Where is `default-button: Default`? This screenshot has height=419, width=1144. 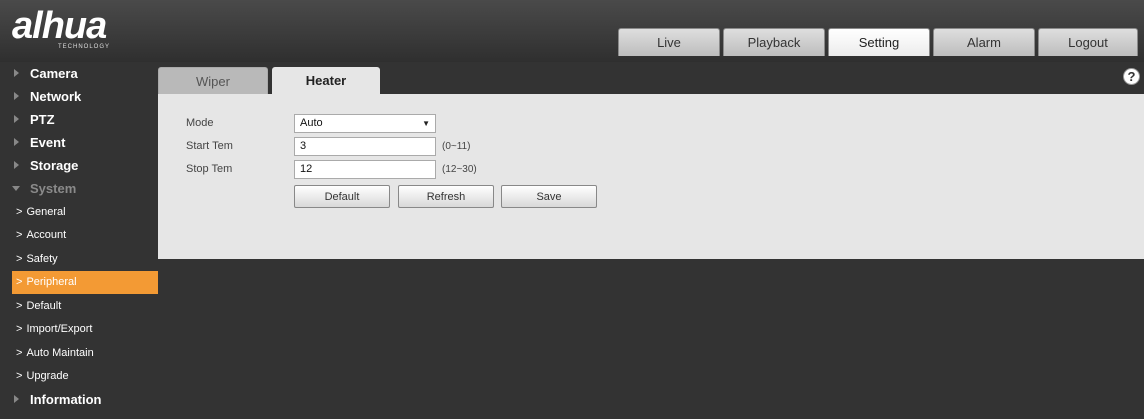 default-button: Default is located at coordinates (342, 196).